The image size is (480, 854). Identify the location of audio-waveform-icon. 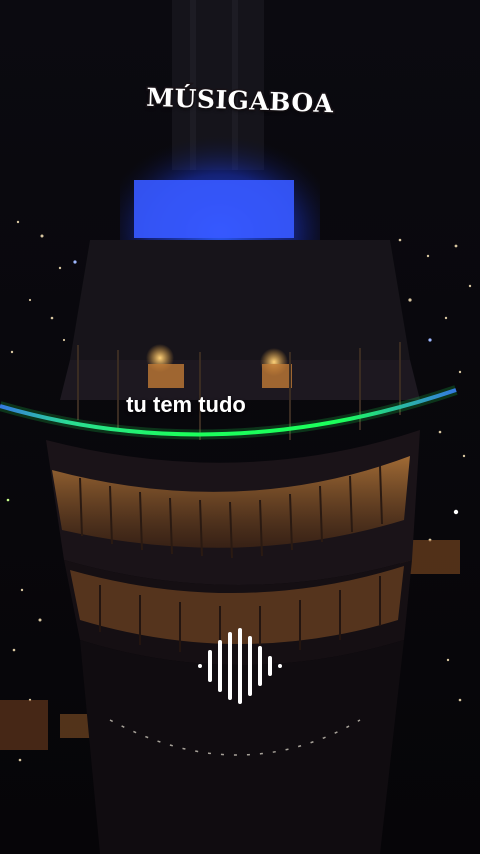
(240, 666).